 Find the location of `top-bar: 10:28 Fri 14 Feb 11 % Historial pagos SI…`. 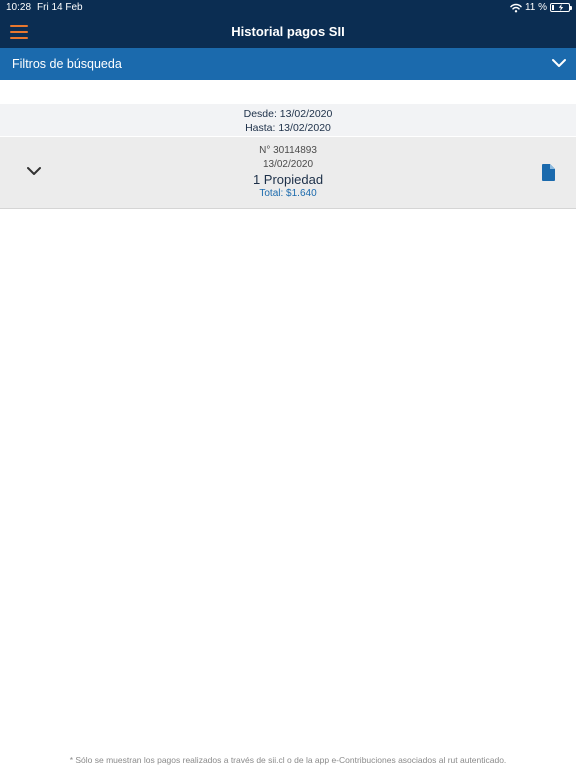

top-bar: 10:28 Fri 14 Feb 11 % Historial pagos SI… is located at coordinates (288, 24).